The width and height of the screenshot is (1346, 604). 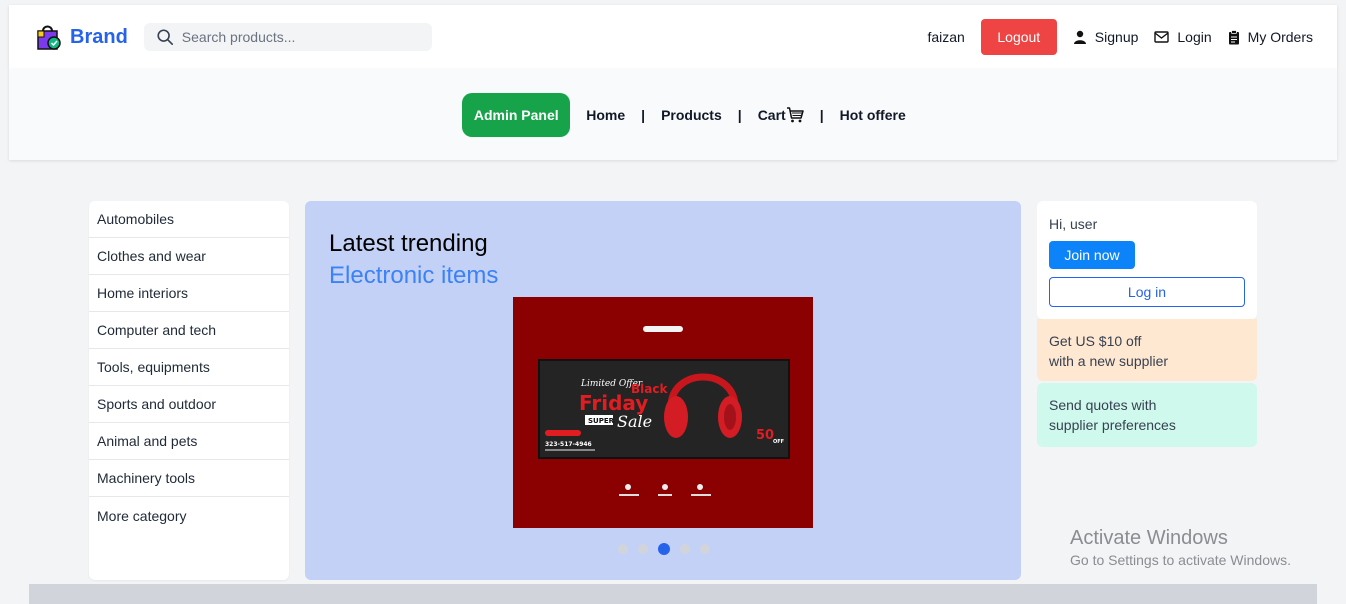 What do you see at coordinates (1233, 36) in the screenshot?
I see `clipboard-icon` at bounding box center [1233, 36].